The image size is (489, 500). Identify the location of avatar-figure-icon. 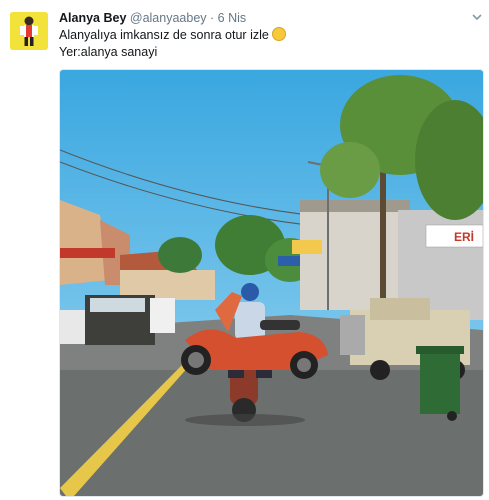
(29, 31).